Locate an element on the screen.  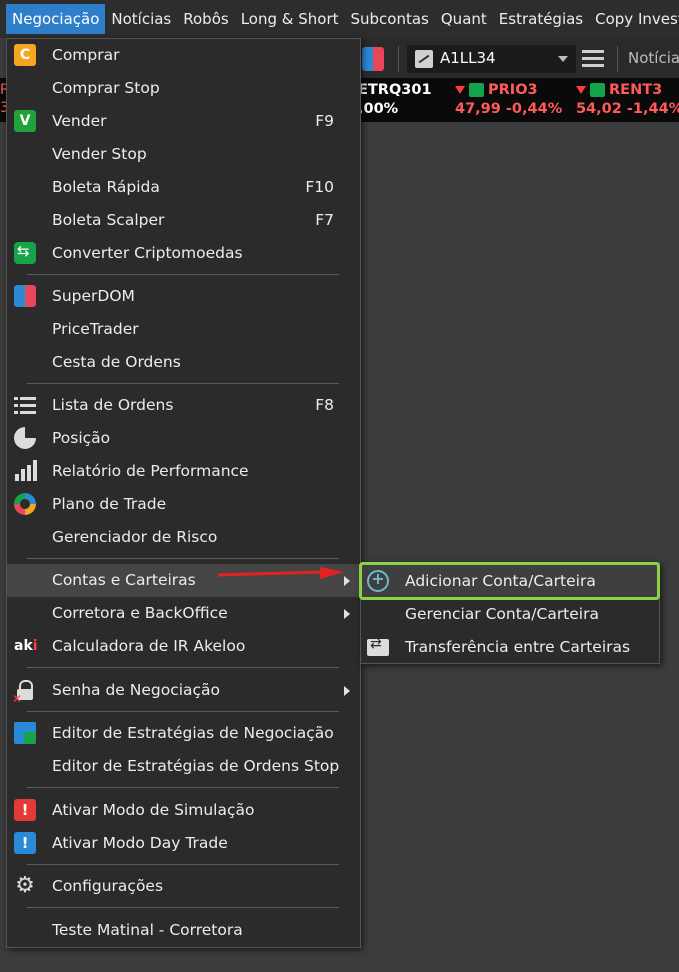
news-toolbar-label: Notícias is located at coordinates (653, 58).